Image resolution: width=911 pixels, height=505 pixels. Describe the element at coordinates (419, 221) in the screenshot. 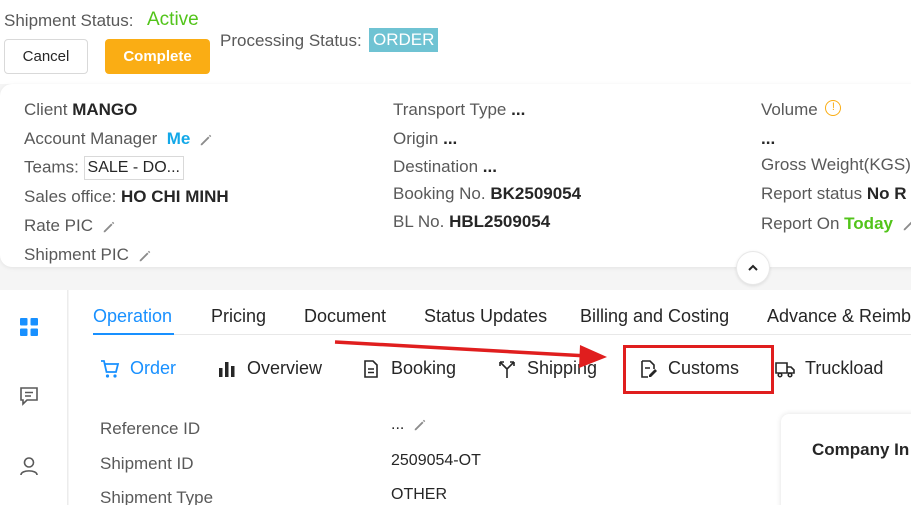

I see `bl-no-label: BL No.` at that location.